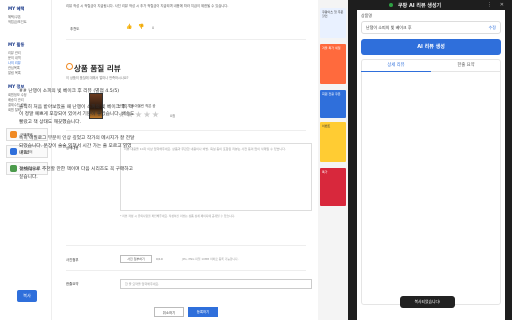 The height and width of the screenshot is (320, 512). Describe the element at coordinates (396, 66) in the screenshot. I see `tab-detail-review: 상세 리뷰` at that location.